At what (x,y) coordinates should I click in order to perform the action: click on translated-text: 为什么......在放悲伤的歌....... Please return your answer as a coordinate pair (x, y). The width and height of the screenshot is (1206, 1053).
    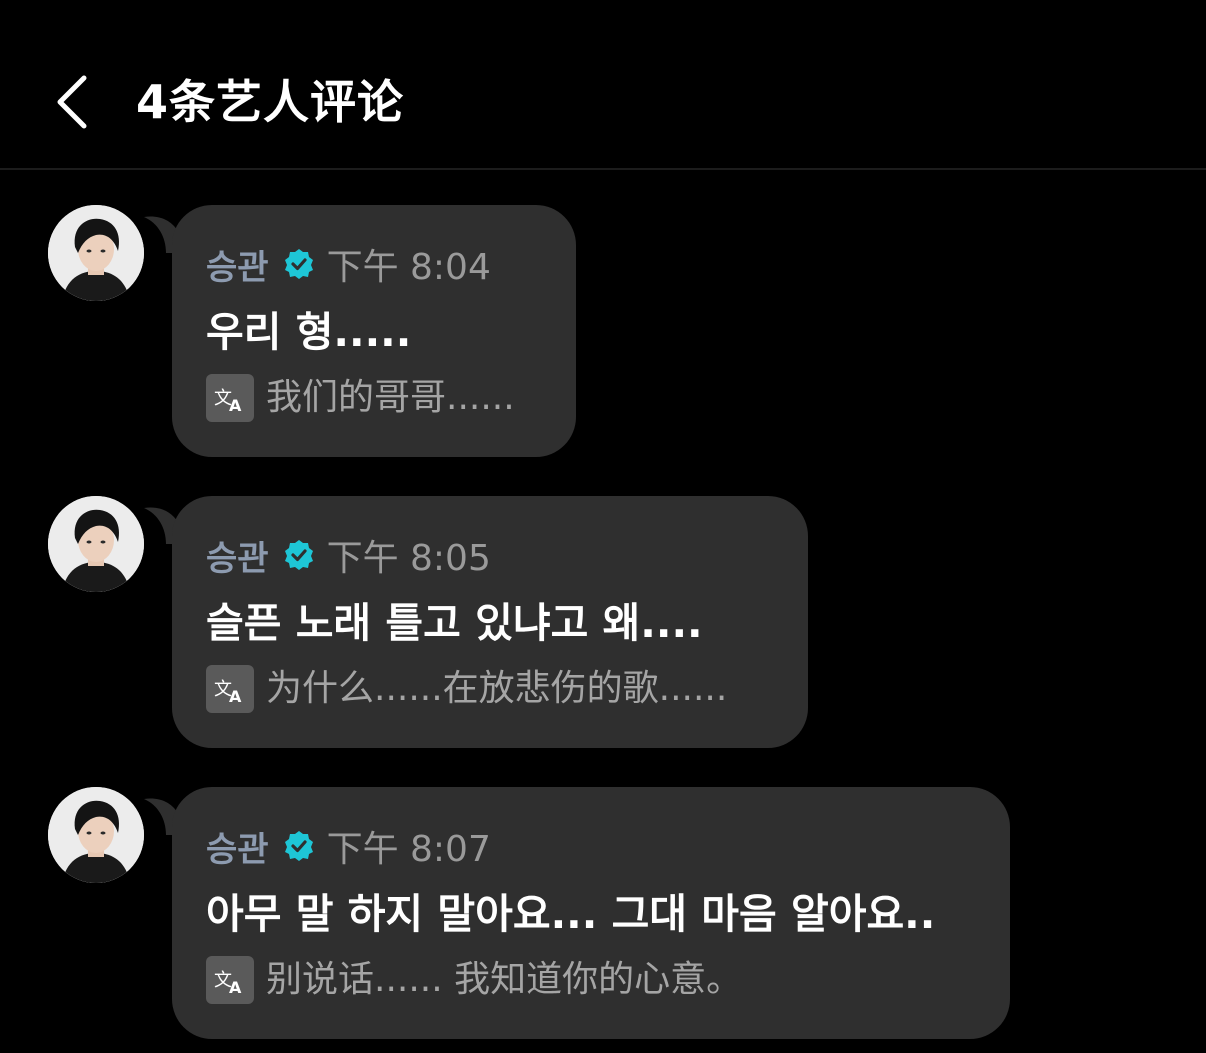
    Looking at the image, I should click on (497, 688).